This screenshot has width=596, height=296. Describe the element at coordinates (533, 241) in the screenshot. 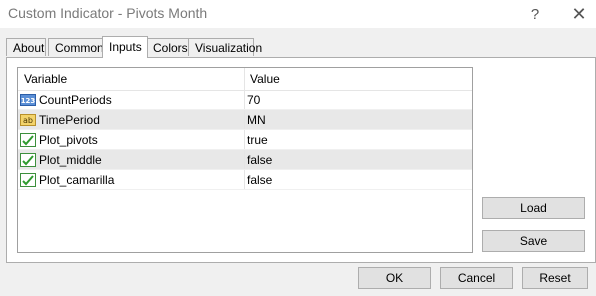

I see `save-button: Save` at that location.